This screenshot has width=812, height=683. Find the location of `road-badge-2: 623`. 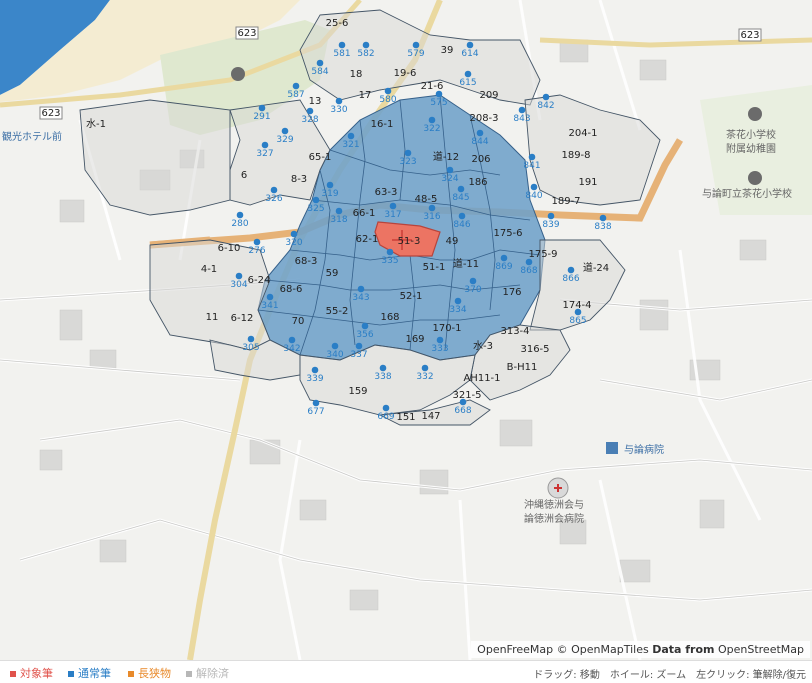

road-badge-2: 623 is located at coordinates (50, 113).